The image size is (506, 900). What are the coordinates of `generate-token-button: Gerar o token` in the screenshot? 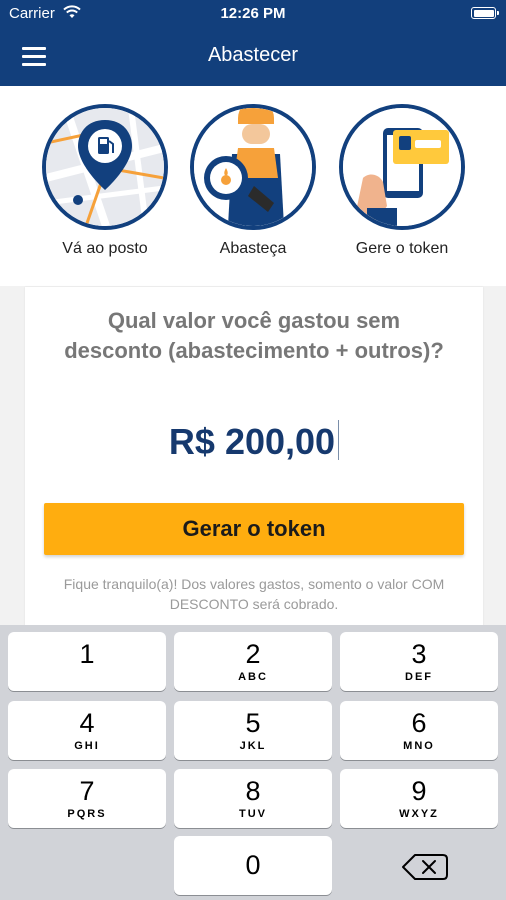 It's located at (254, 529).